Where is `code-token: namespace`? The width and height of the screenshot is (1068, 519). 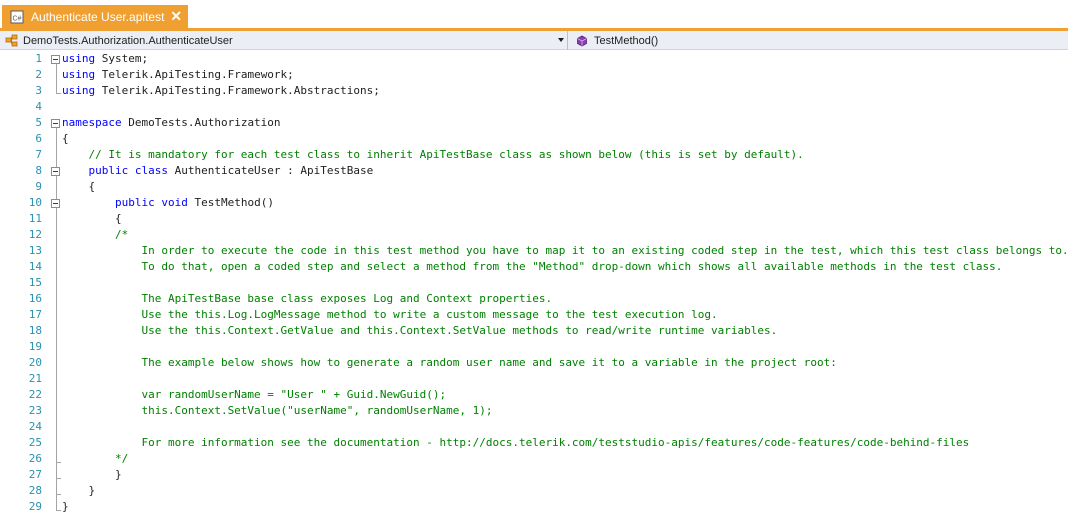
code-token: namespace is located at coordinates (92, 122).